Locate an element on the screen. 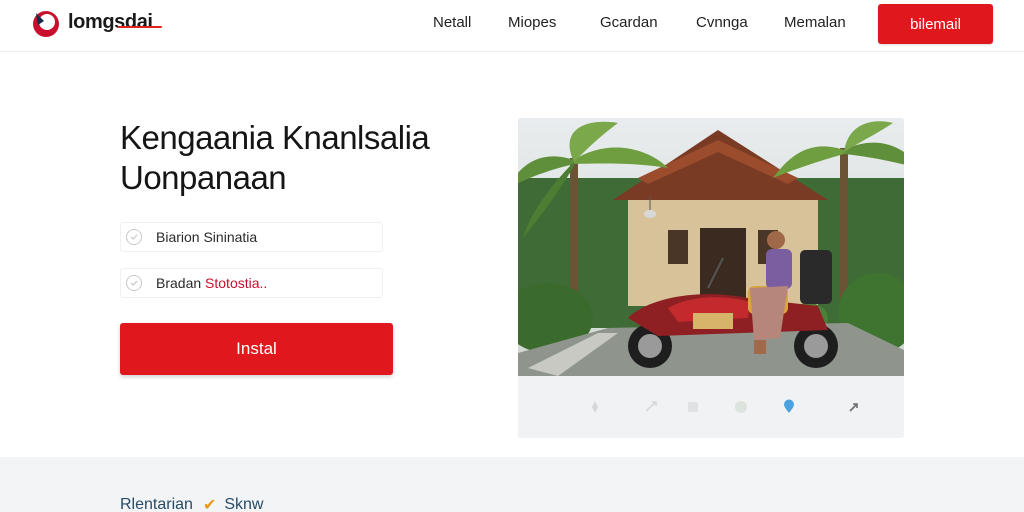 This screenshot has width=1024, height=512. photo-toolbar is located at coordinates (711, 407).